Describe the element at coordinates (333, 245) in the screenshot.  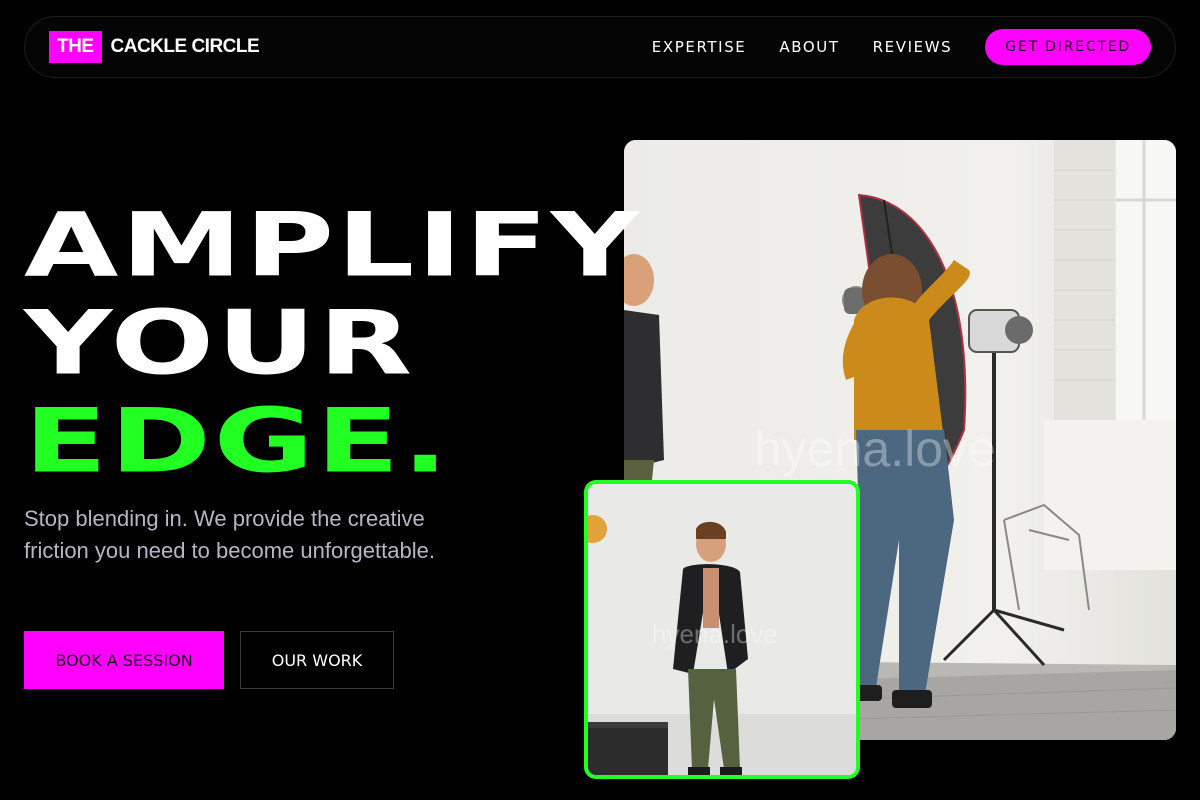
I see `headline-line-amplify: AMPLIFY` at that location.